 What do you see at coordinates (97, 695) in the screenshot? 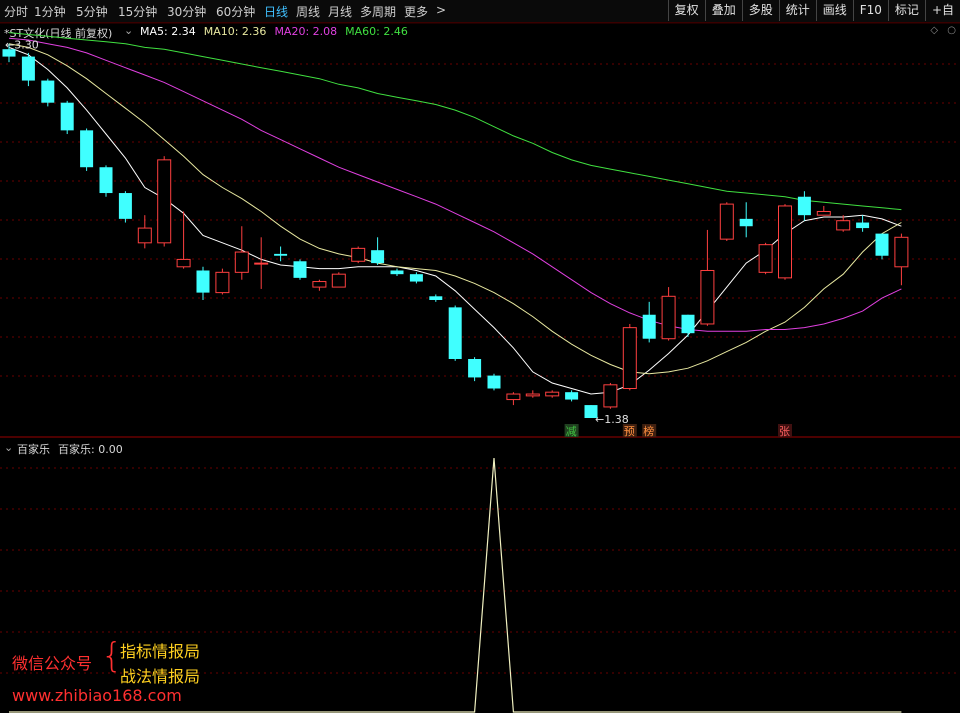
I see `watermark-url: www.zhibiao168.com` at bounding box center [97, 695].